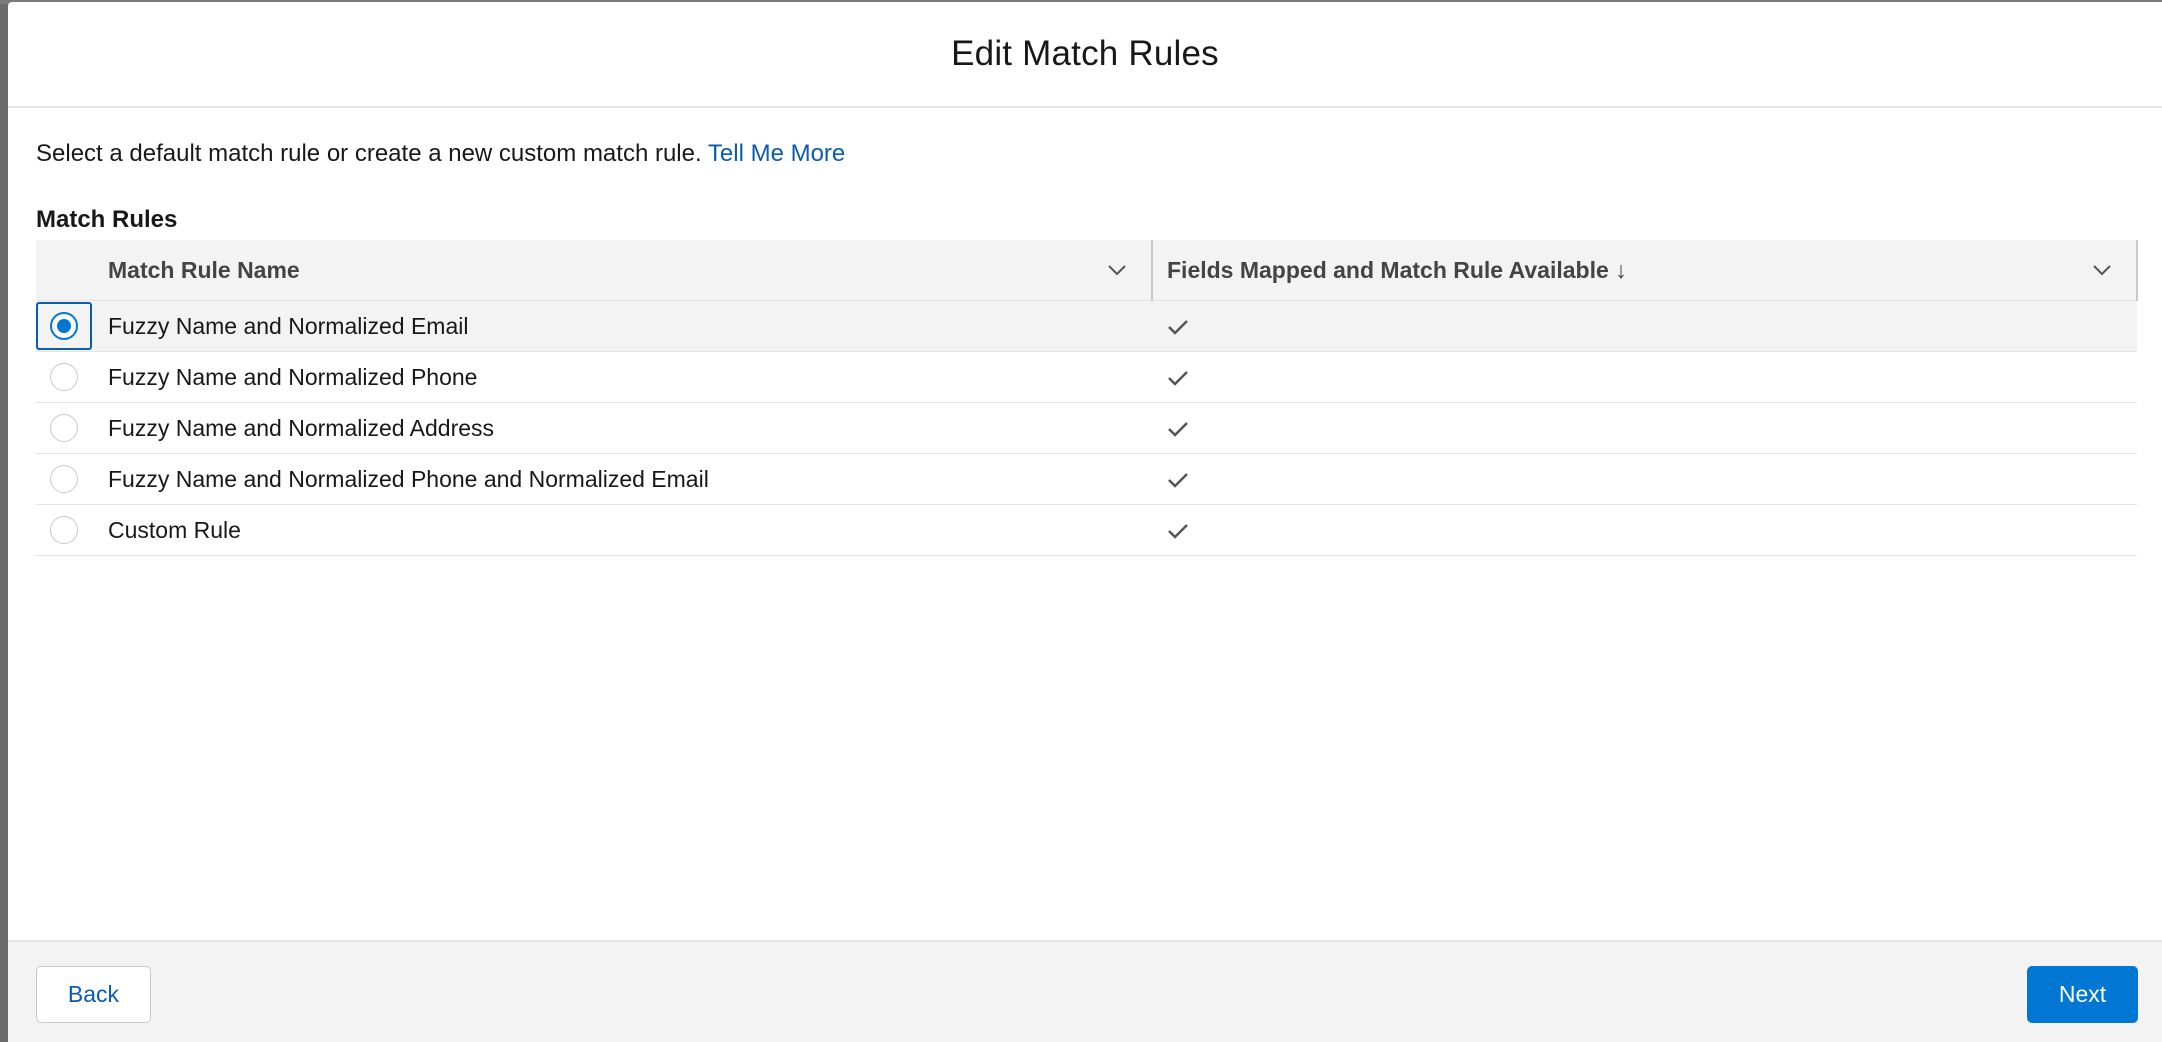 The width and height of the screenshot is (2162, 1042). What do you see at coordinates (1644, 270) in the screenshot?
I see `column-header-fields-mapped: Fields Mapped and Match Rule Available ↓` at bounding box center [1644, 270].